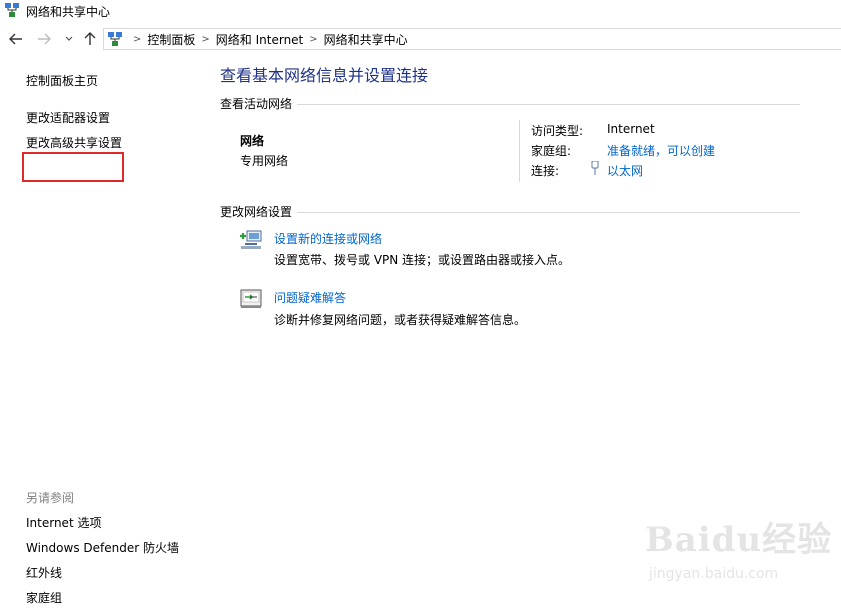 Image resolution: width=841 pixels, height=608 pixels. Describe the element at coordinates (557, 131) in the screenshot. I see `access-type-label: 访问类型:` at that location.